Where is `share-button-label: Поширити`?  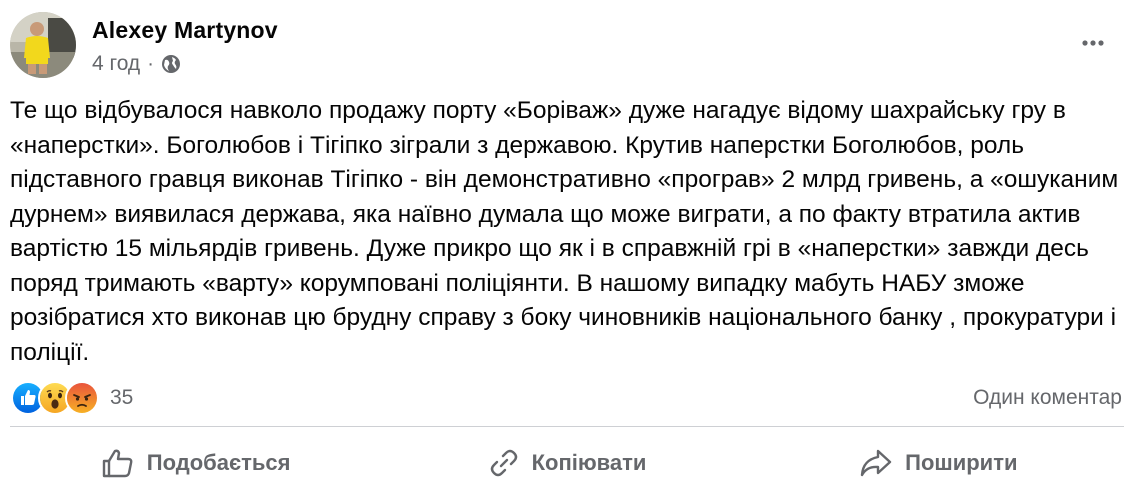 share-button-label: Поширити is located at coordinates (961, 462).